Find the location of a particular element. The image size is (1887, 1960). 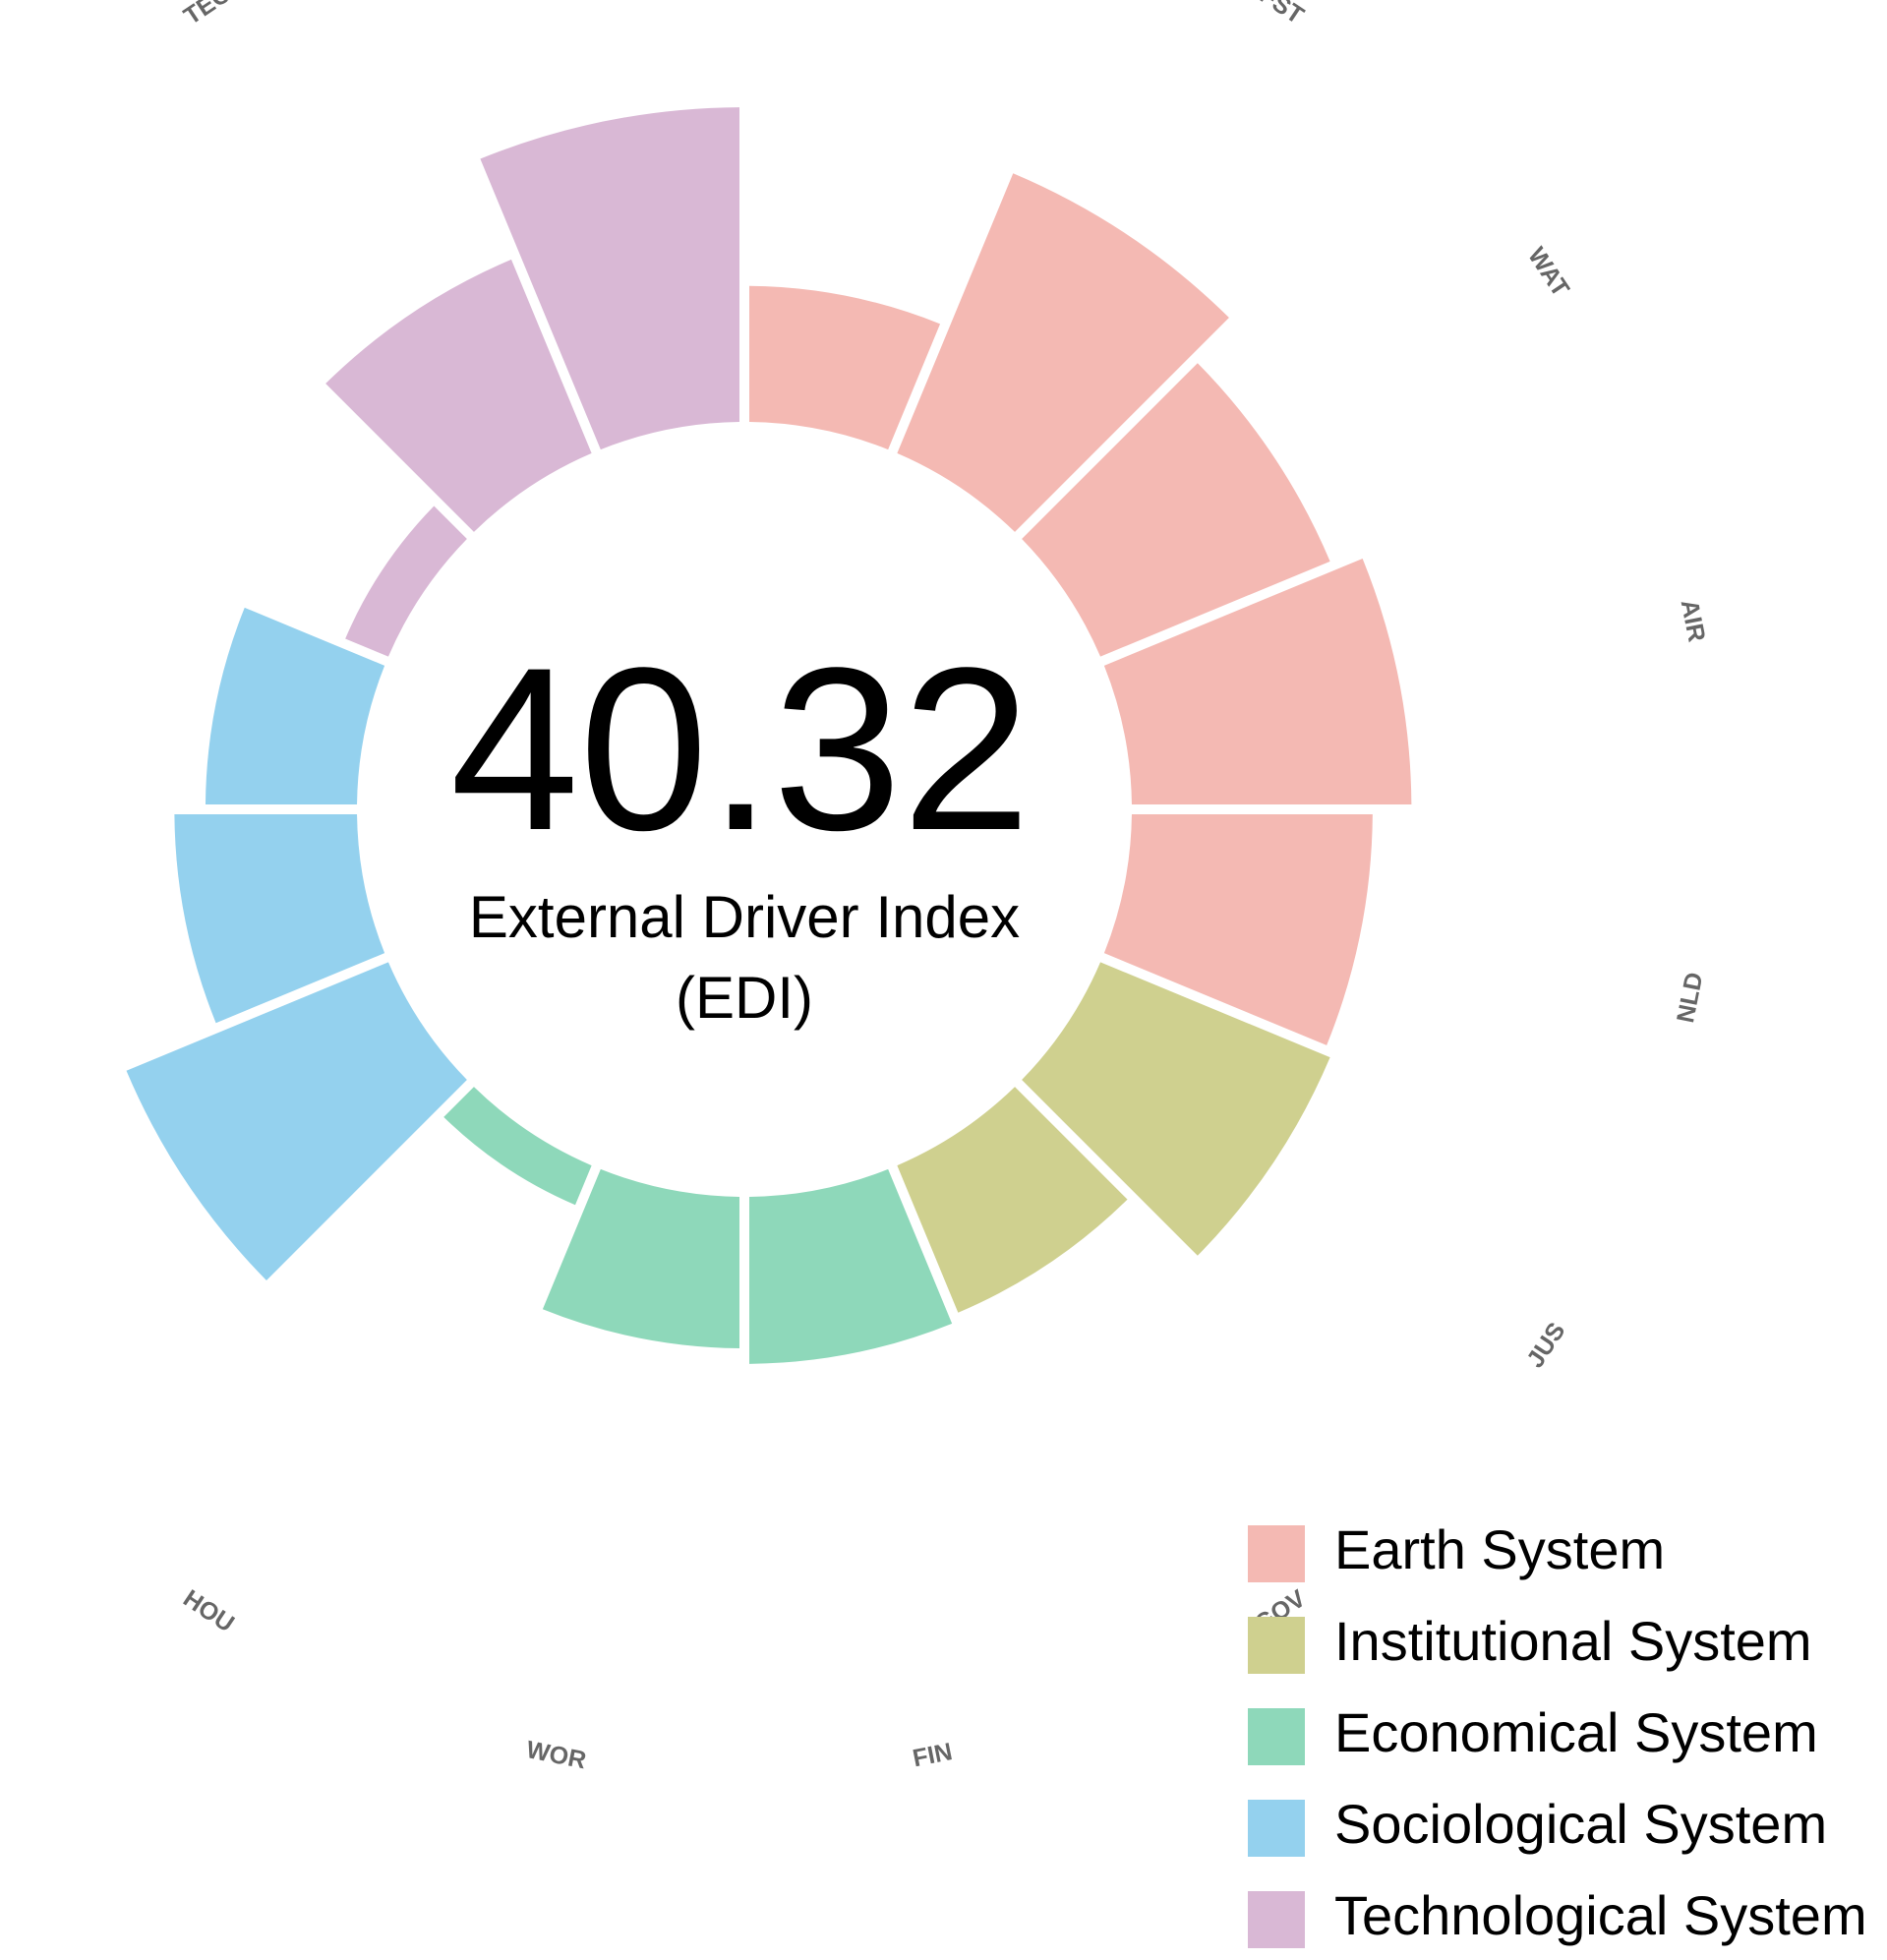

bar-label-fin: FIN is located at coordinates (933, 1755).